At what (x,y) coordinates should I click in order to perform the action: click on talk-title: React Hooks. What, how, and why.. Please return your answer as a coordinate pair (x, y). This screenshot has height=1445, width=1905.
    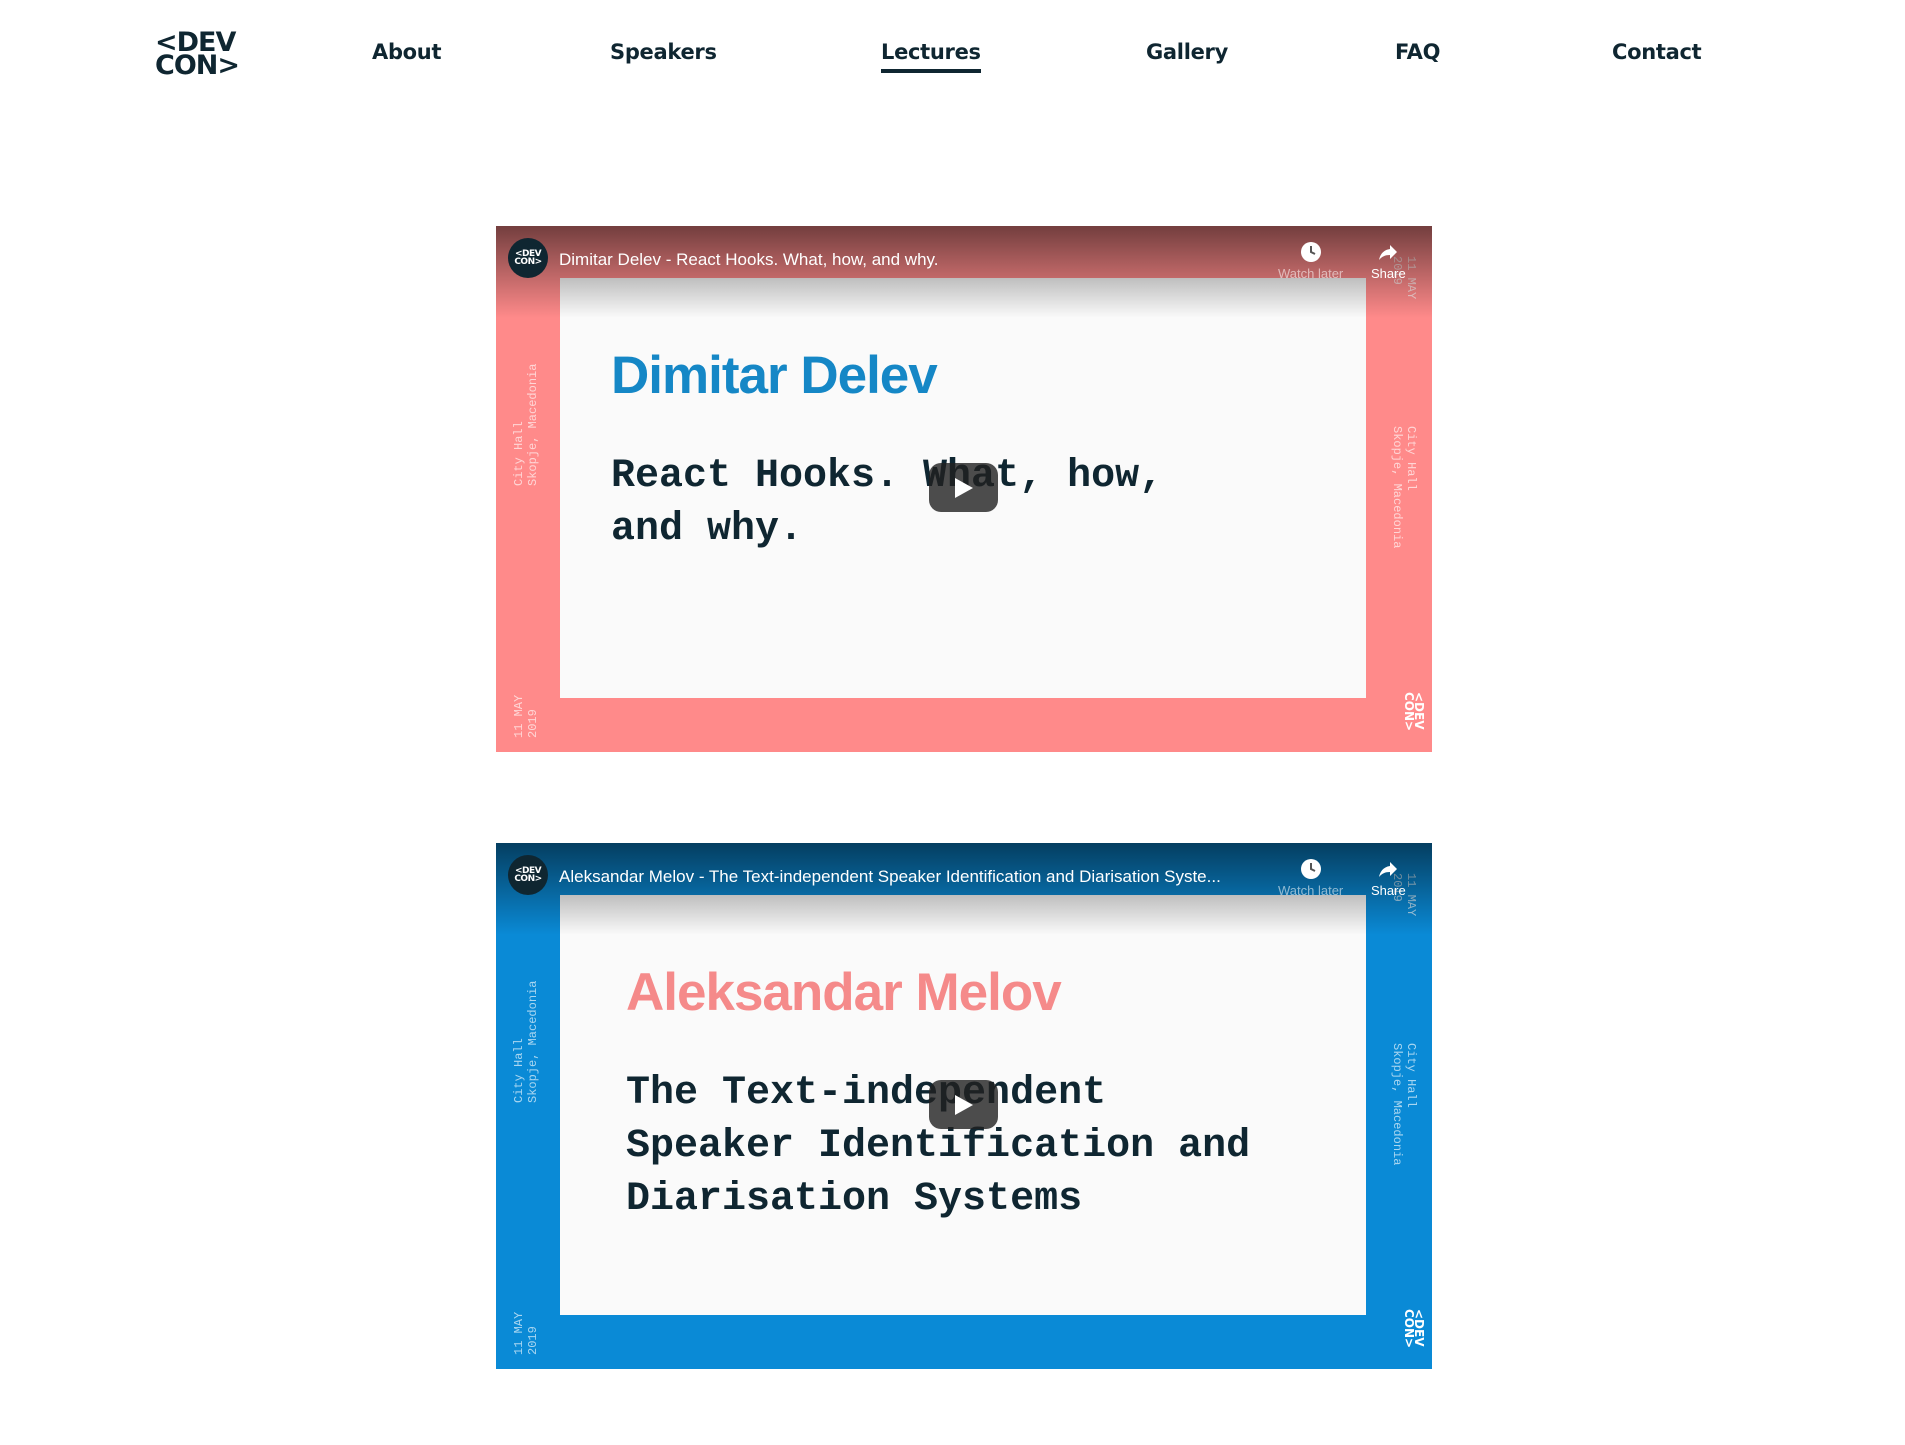
    Looking at the image, I should click on (887, 503).